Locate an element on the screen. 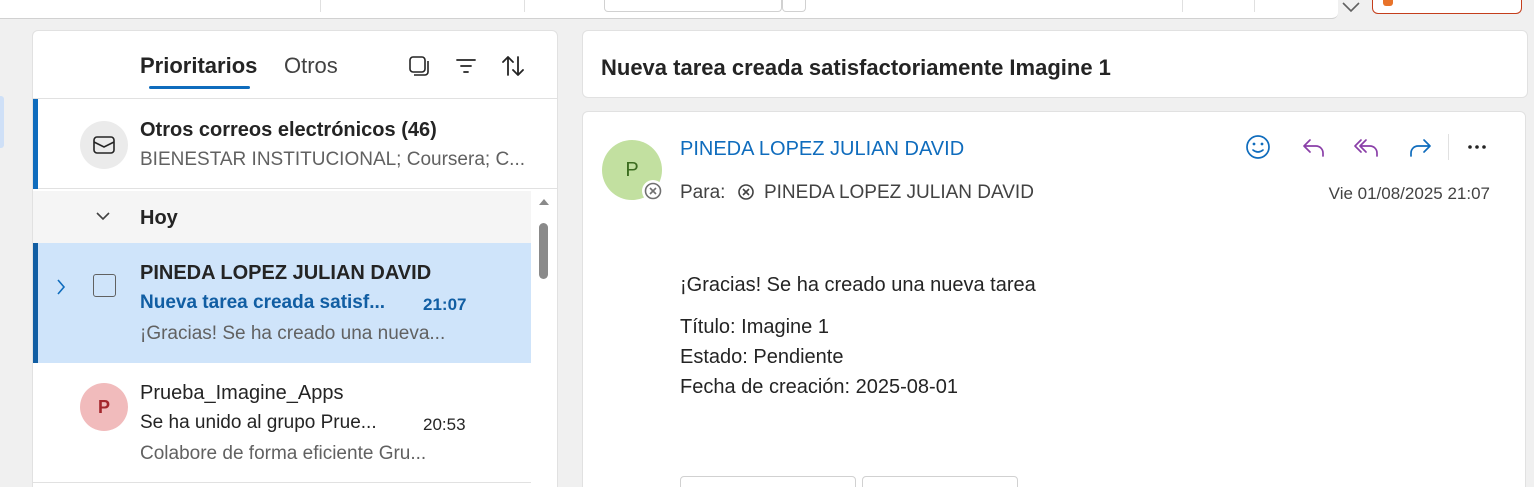 The height and width of the screenshot is (487, 1534). message-checkbox is located at coordinates (104, 285).